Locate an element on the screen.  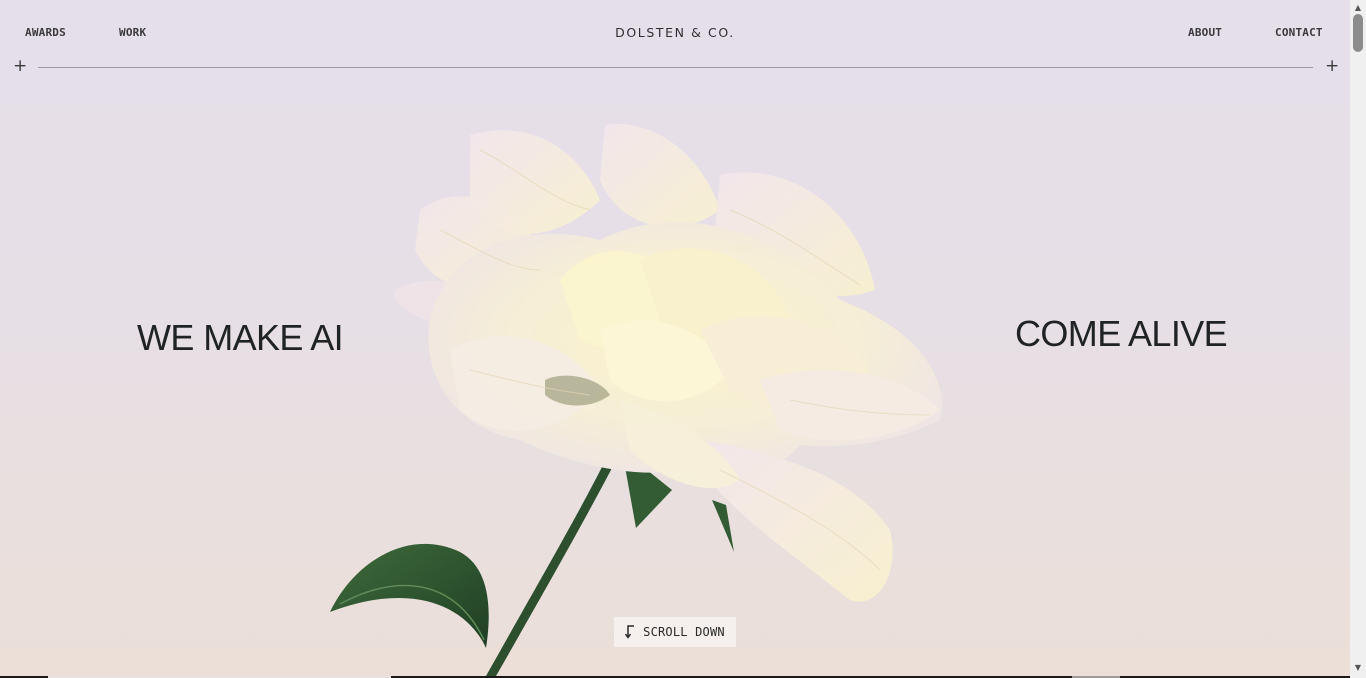
page-scrollbar: ▲ ▼ is located at coordinates (1358, 339).